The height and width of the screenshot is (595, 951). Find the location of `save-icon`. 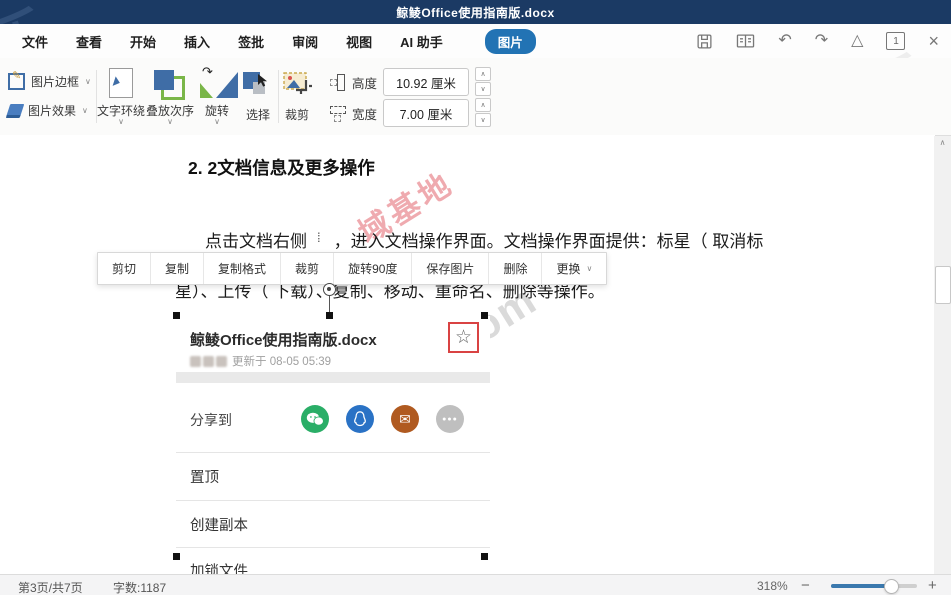

save-icon is located at coordinates (704, 41).